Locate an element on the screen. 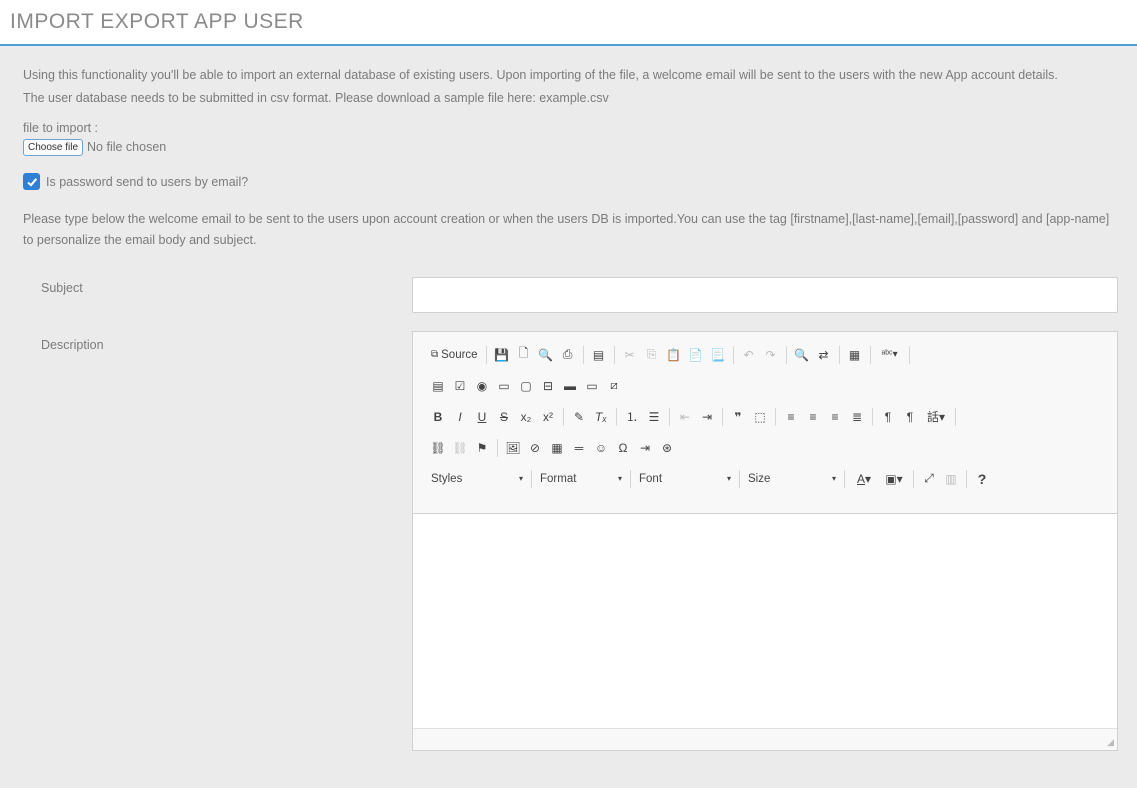 The height and width of the screenshot is (788, 1137). paste-icon: 📋 is located at coordinates (674, 355).